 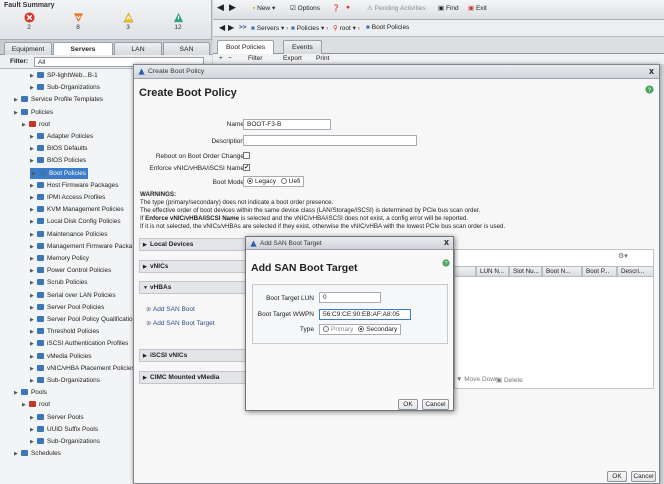 What do you see at coordinates (199, 377) in the screenshot?
I see `section-cimc-vmedia: ▶ CIMC Mounted vMedia` at bounding box center [199, 377].